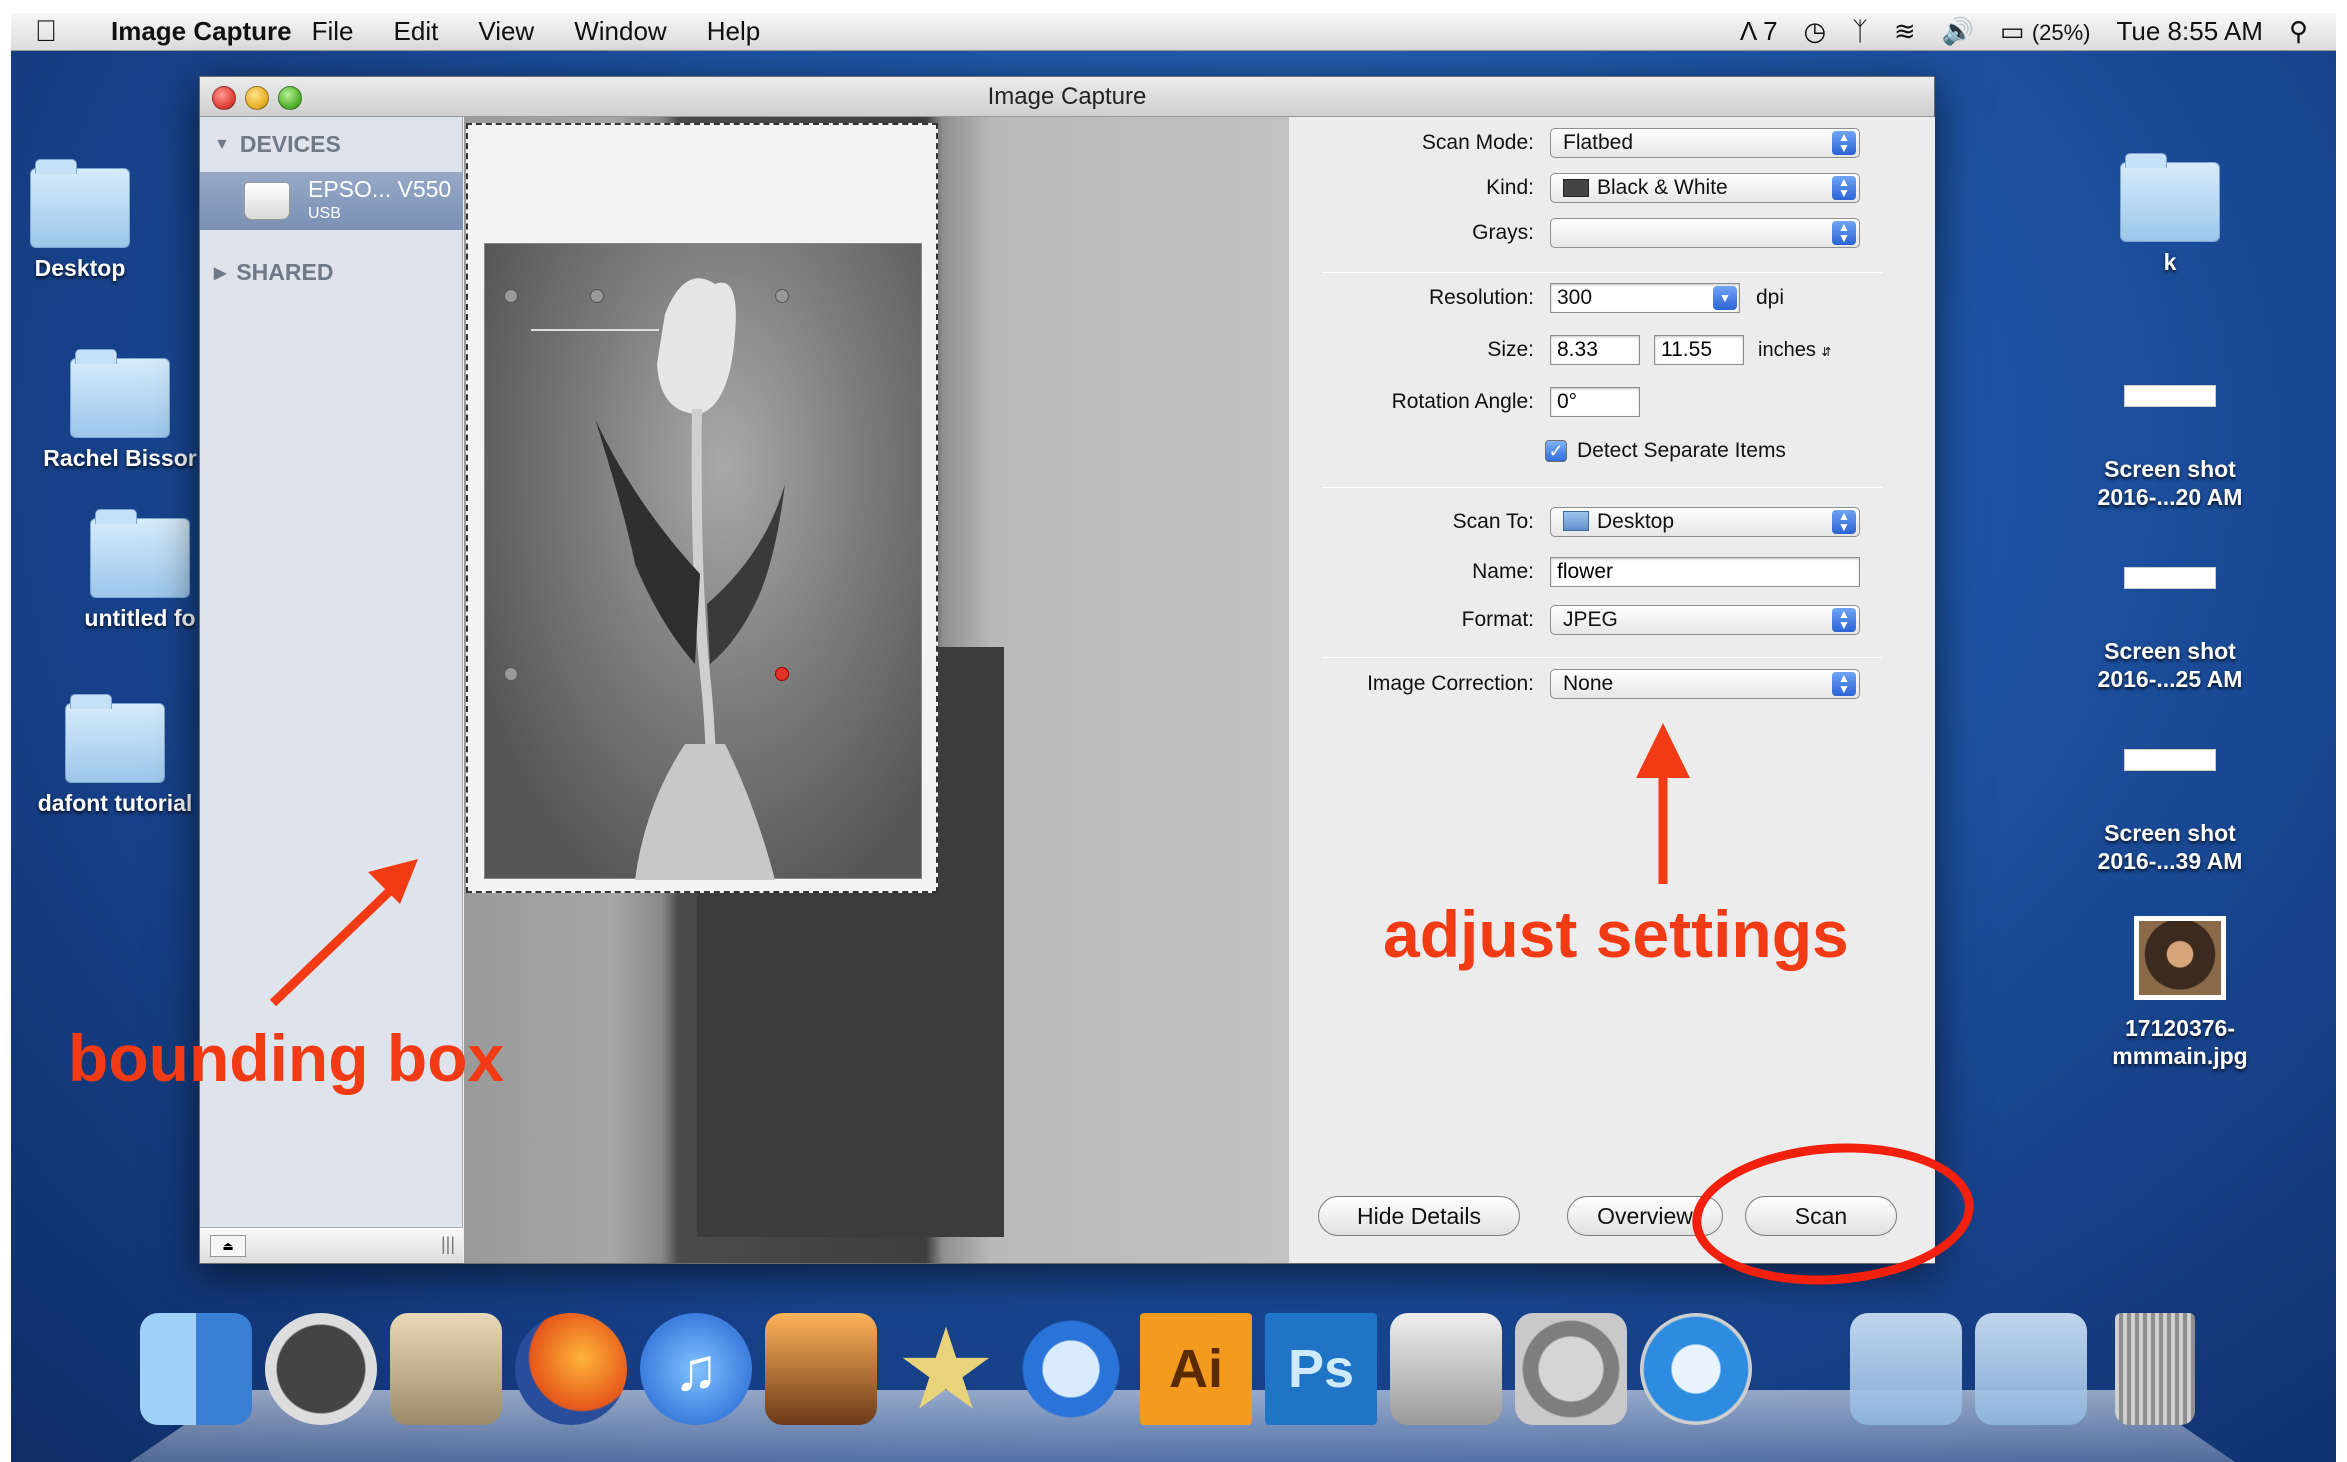 This screenshot has width=2347, height=1462. Describe the element at coordinates (1196, 1369) in the screenshot. I see `illustrator-icon: Ai` at that location.